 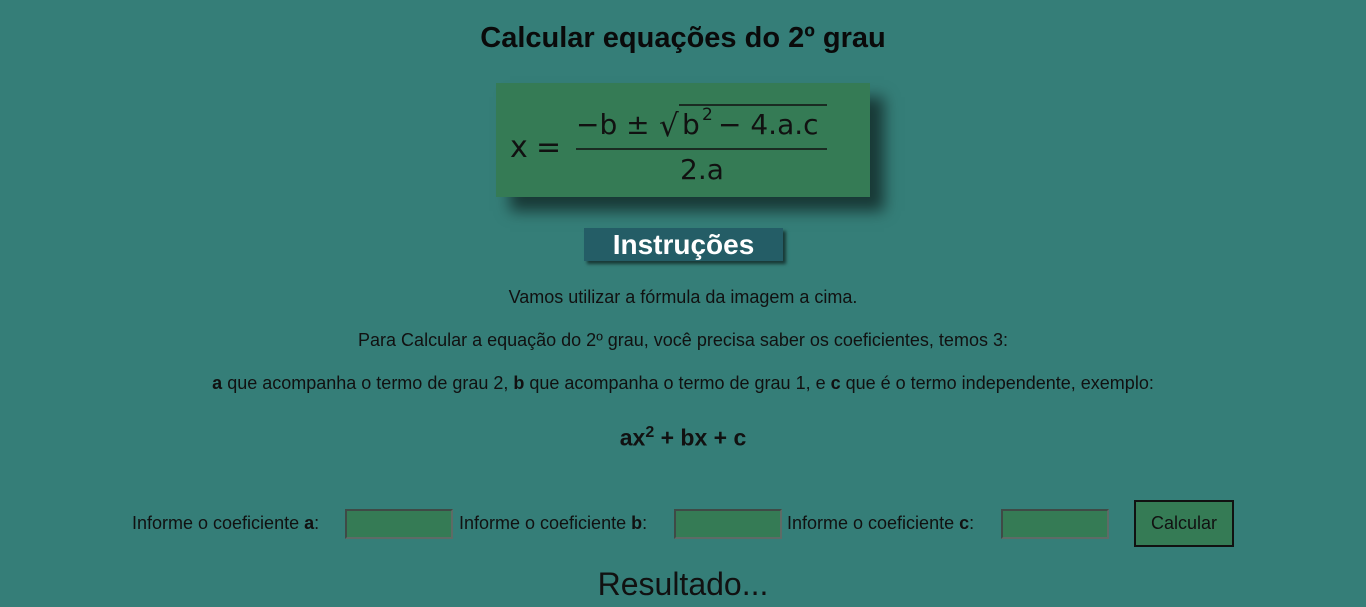 What do you see at coordinates (677, 383) in the screenshot?
I see `coef-b-desc: que acompanha o termo de grau 1, e` at bounding box center [677, 383].